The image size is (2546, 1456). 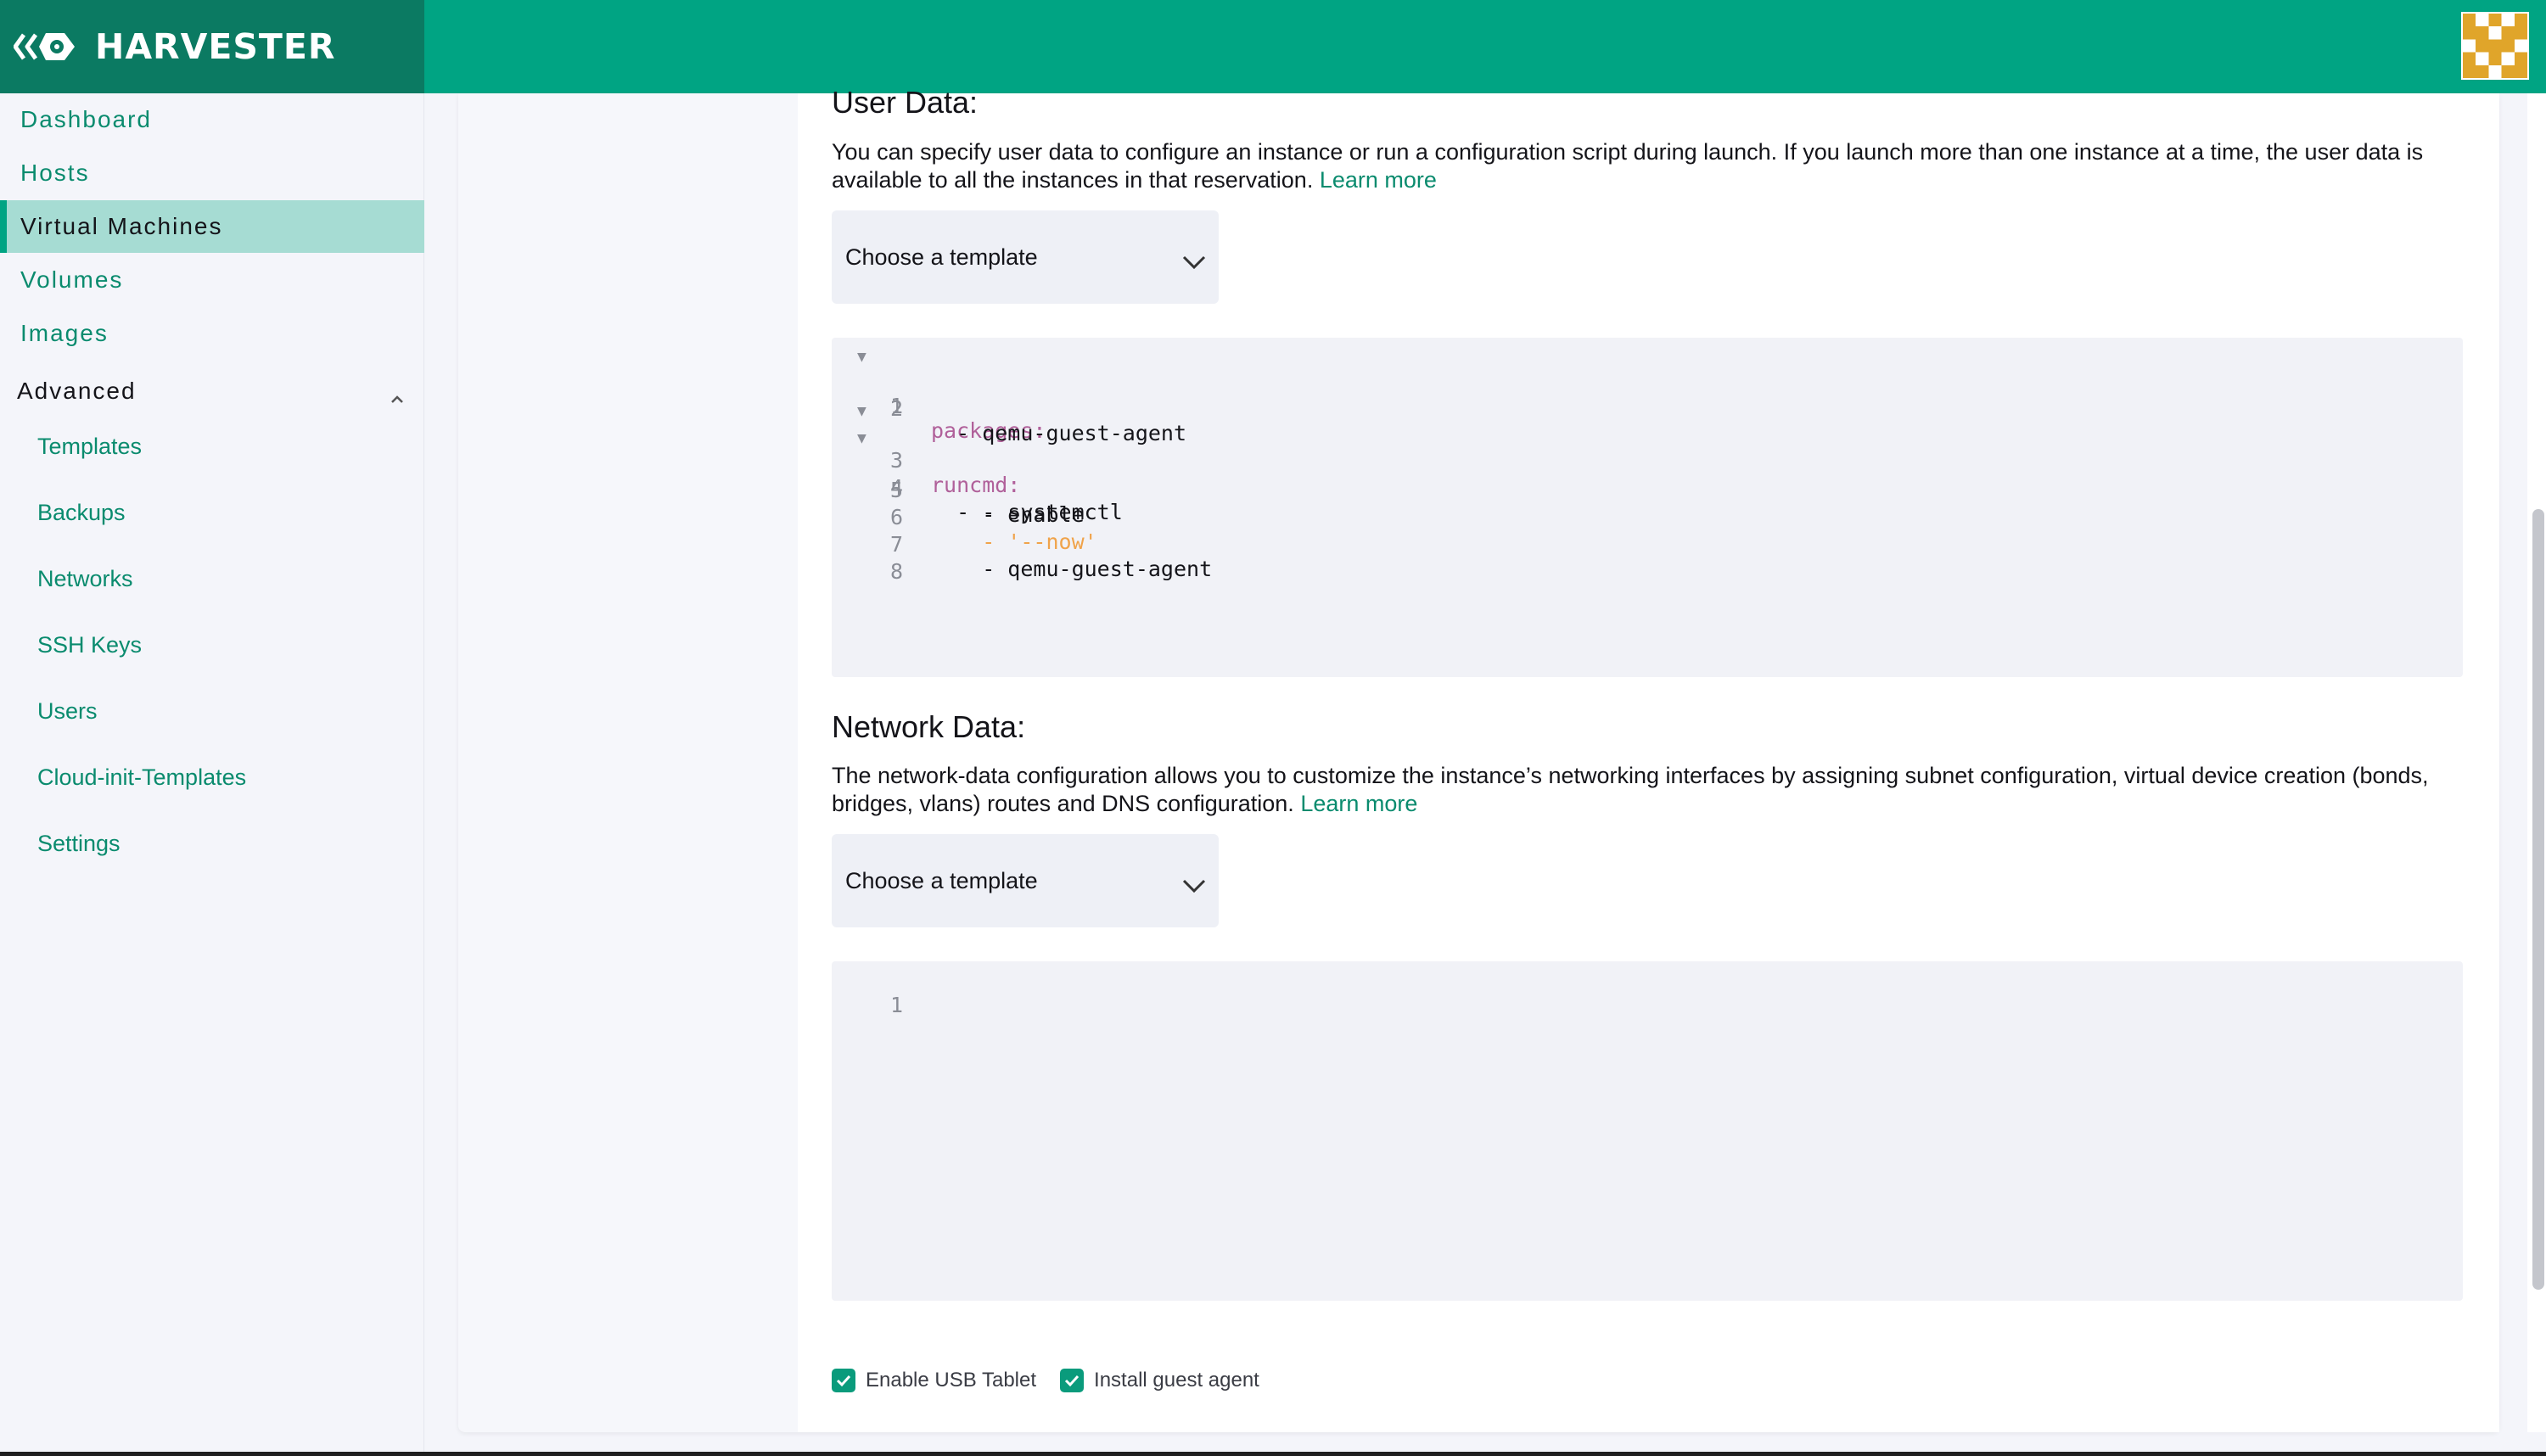 I want to click on sidebar-group-label: Advanced, so click(x=77, y=391).